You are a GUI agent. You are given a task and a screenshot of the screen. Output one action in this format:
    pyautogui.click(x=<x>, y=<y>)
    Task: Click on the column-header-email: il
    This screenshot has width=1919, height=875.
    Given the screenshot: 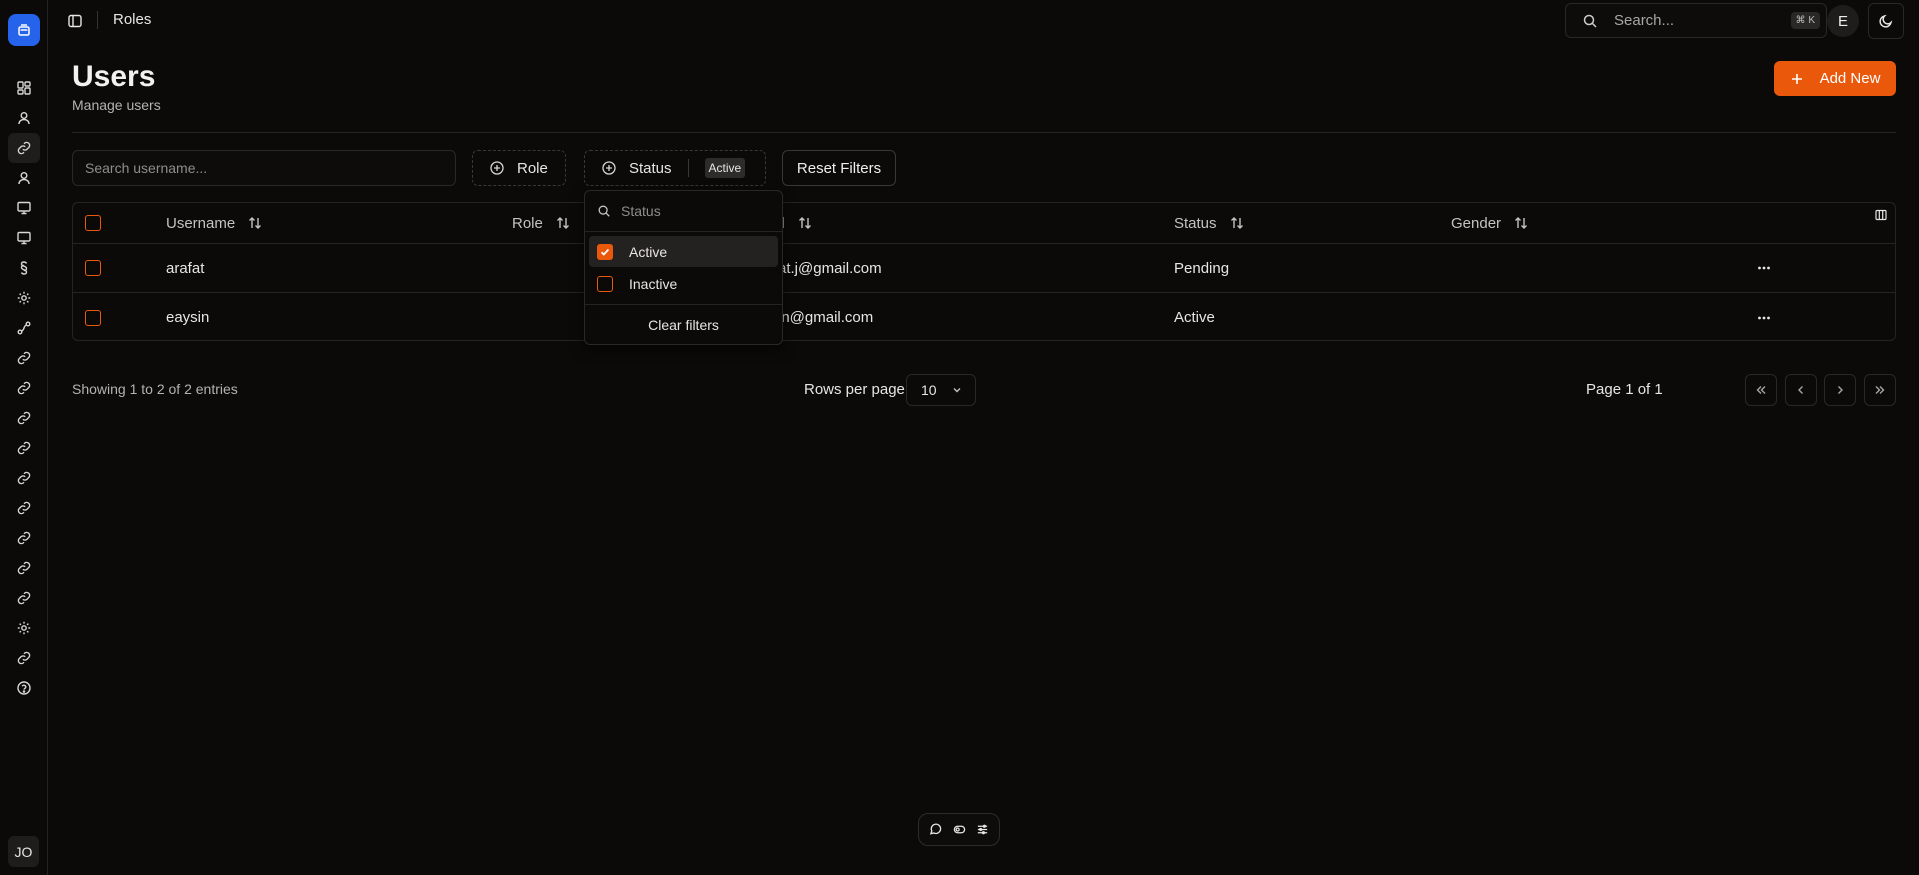 What is the action you would take?
    pyautogui.click(x=795, y=223)
    